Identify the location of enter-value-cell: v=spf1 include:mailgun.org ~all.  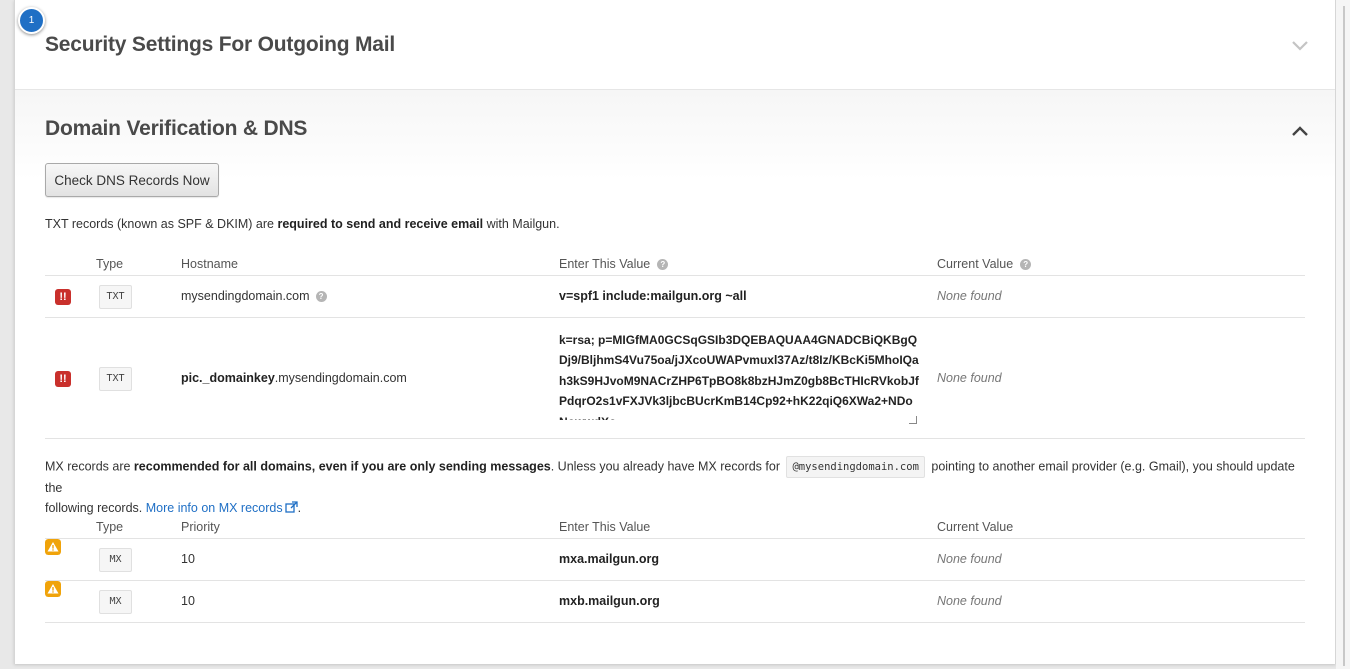
(653, 296).